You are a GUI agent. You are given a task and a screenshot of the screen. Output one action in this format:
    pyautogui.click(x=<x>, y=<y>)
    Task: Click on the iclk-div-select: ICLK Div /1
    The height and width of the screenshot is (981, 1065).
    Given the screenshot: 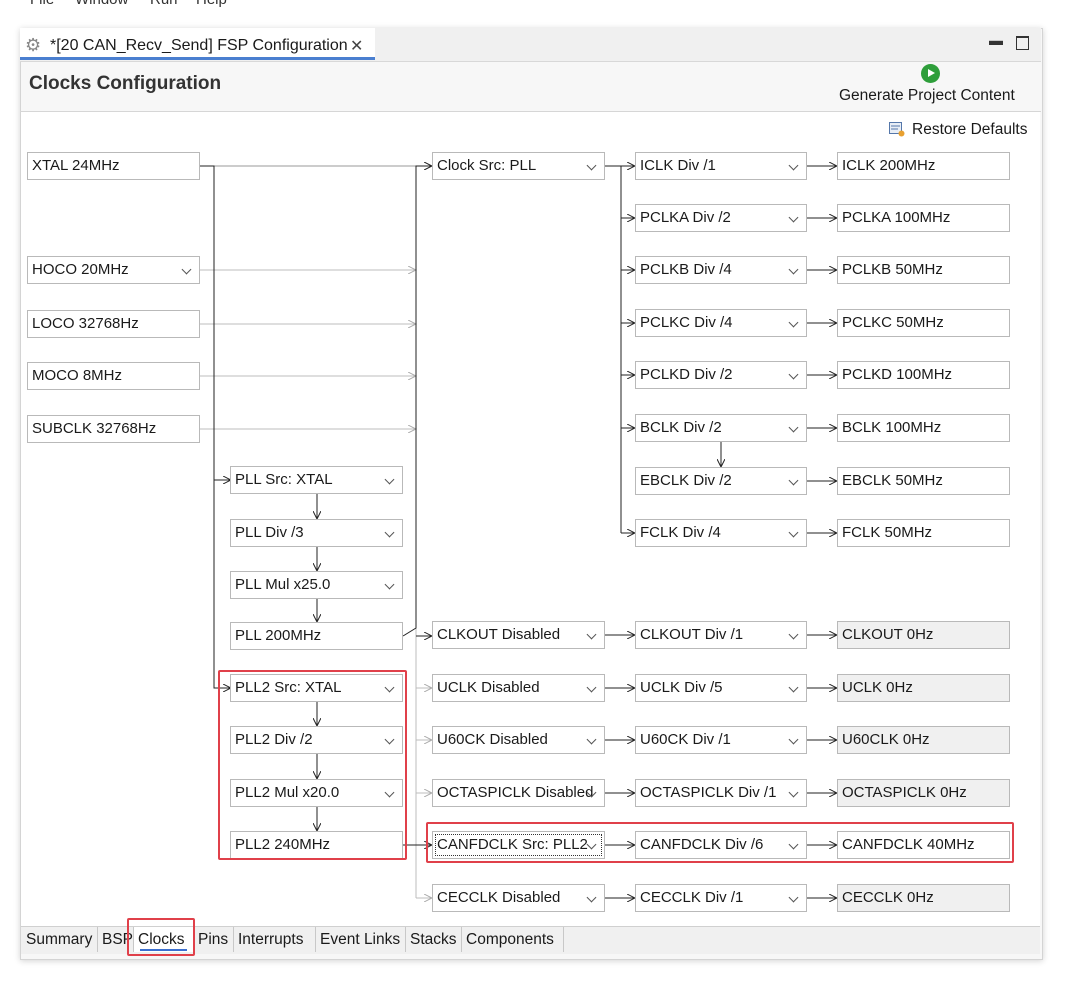 What is the action you would take?
    pyautogui.click(x=721, y=166)
    